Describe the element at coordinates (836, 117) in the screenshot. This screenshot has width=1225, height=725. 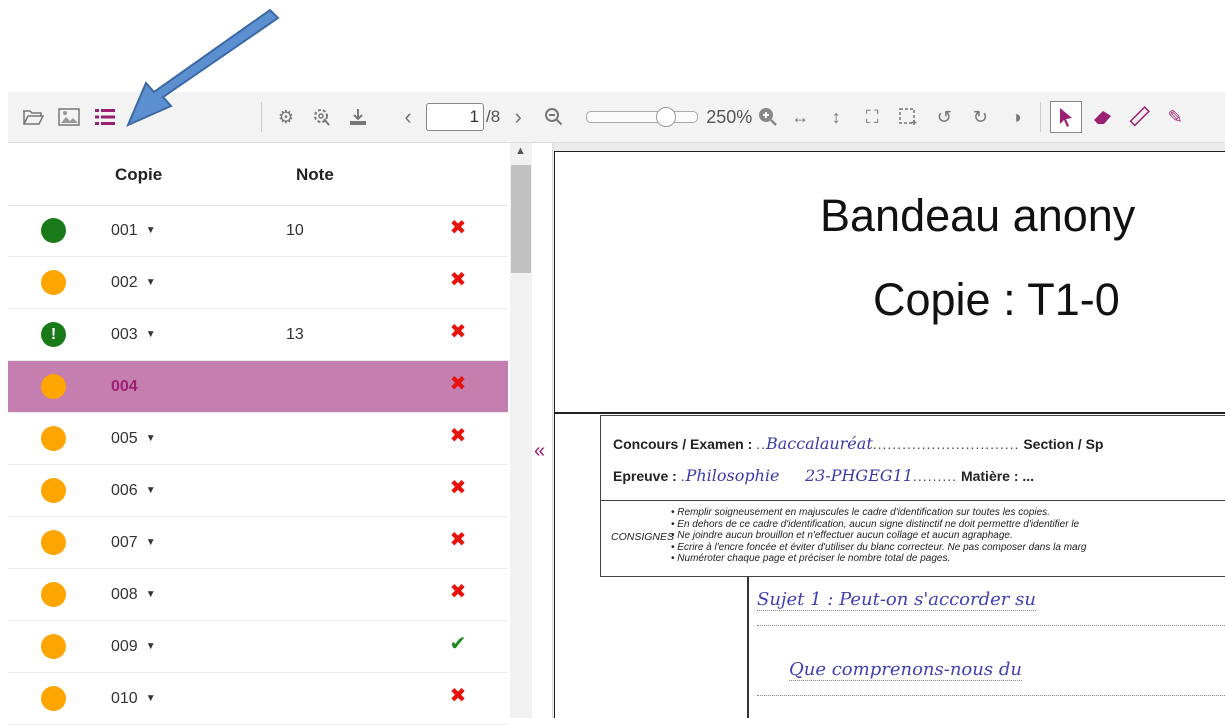
I see `fit-height-icon: ↕` at that location.